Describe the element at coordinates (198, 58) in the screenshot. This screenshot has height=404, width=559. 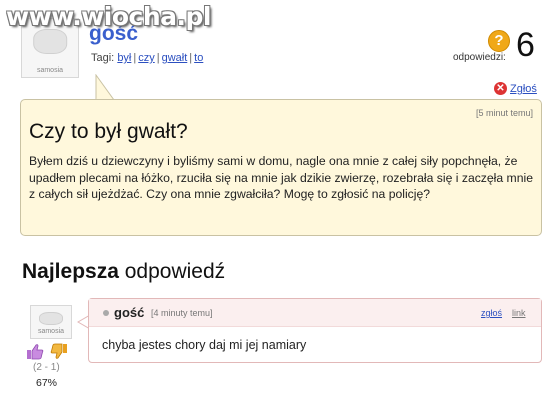
I see `tag-link: to` at that location.